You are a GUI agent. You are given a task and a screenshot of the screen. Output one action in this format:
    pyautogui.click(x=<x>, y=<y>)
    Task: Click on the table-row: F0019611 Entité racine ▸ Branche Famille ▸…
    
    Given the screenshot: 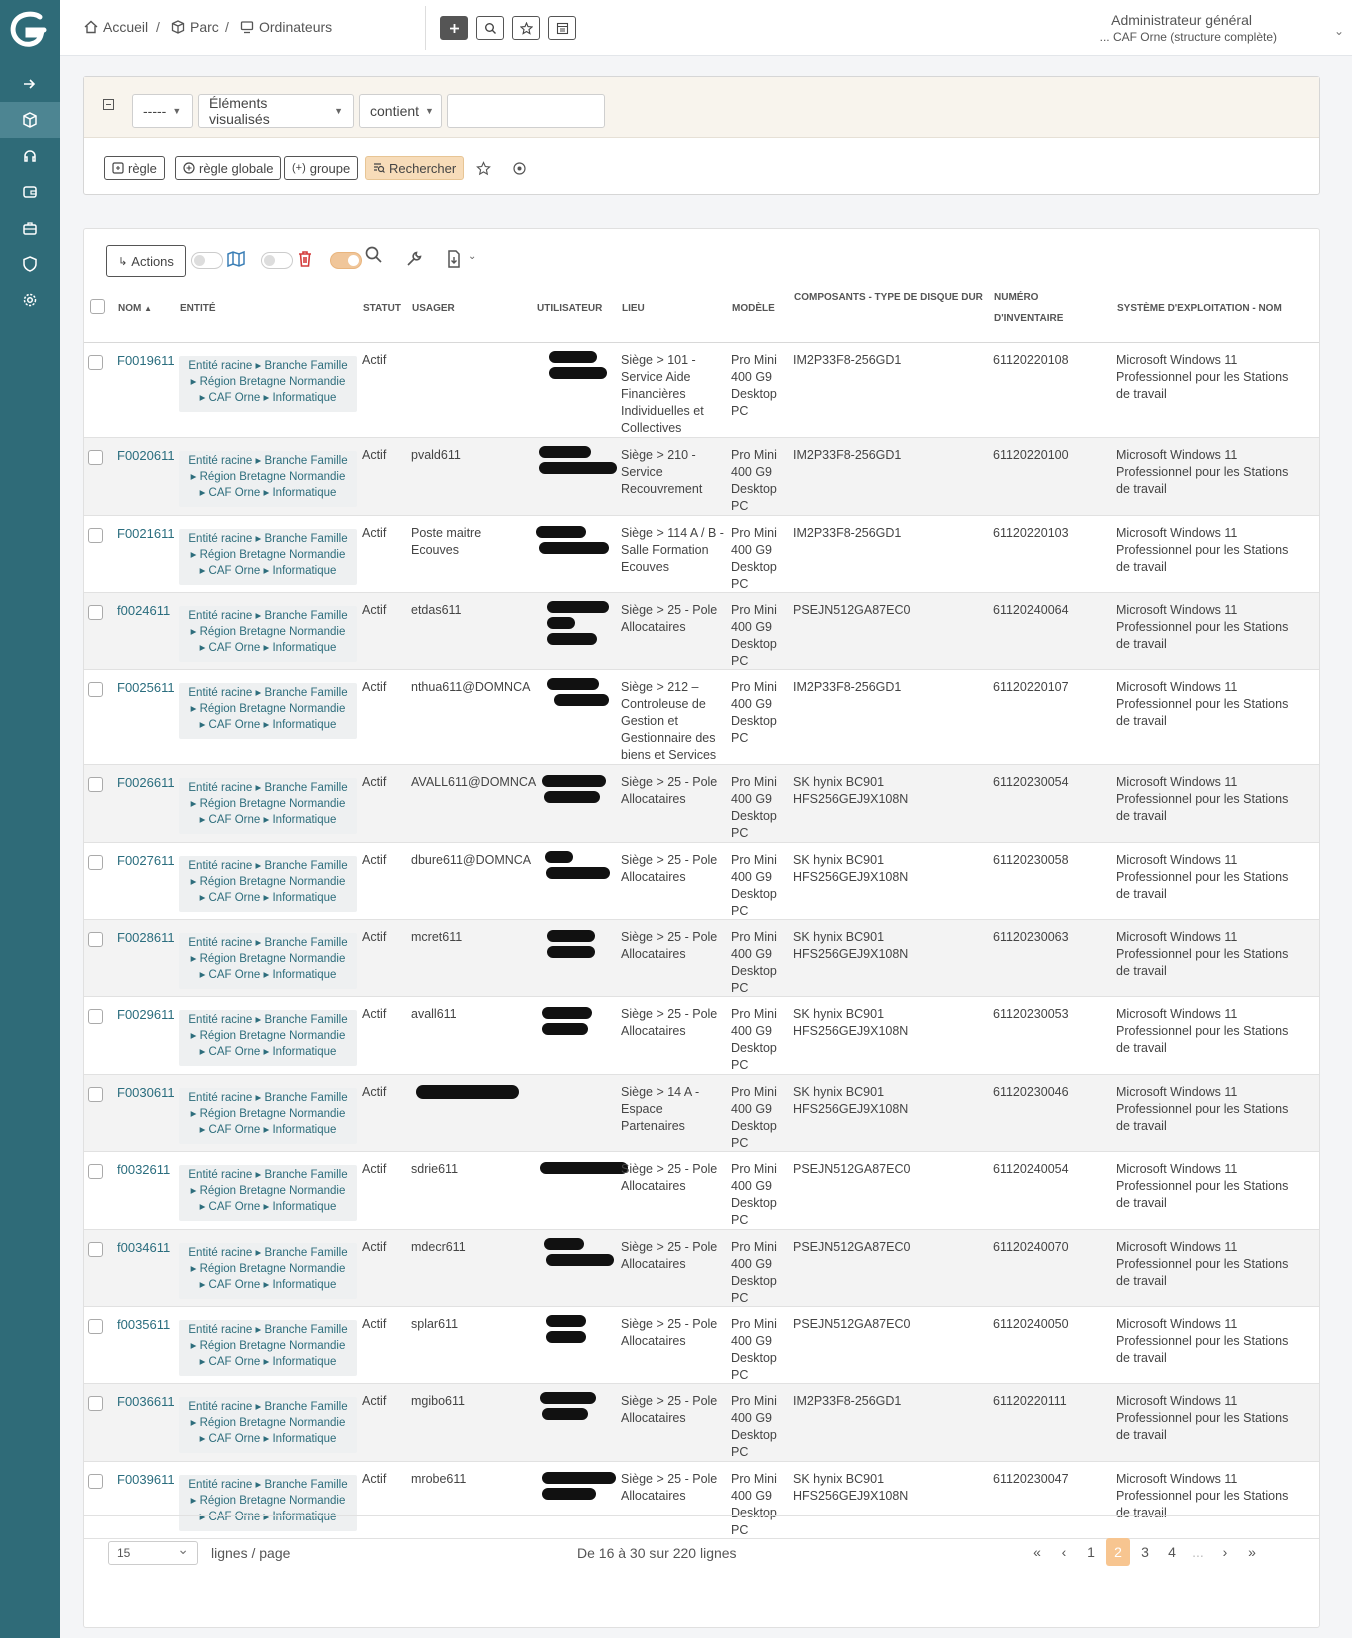 What is the action you would take?
    pyautogui.click(x=701, y=390)
    